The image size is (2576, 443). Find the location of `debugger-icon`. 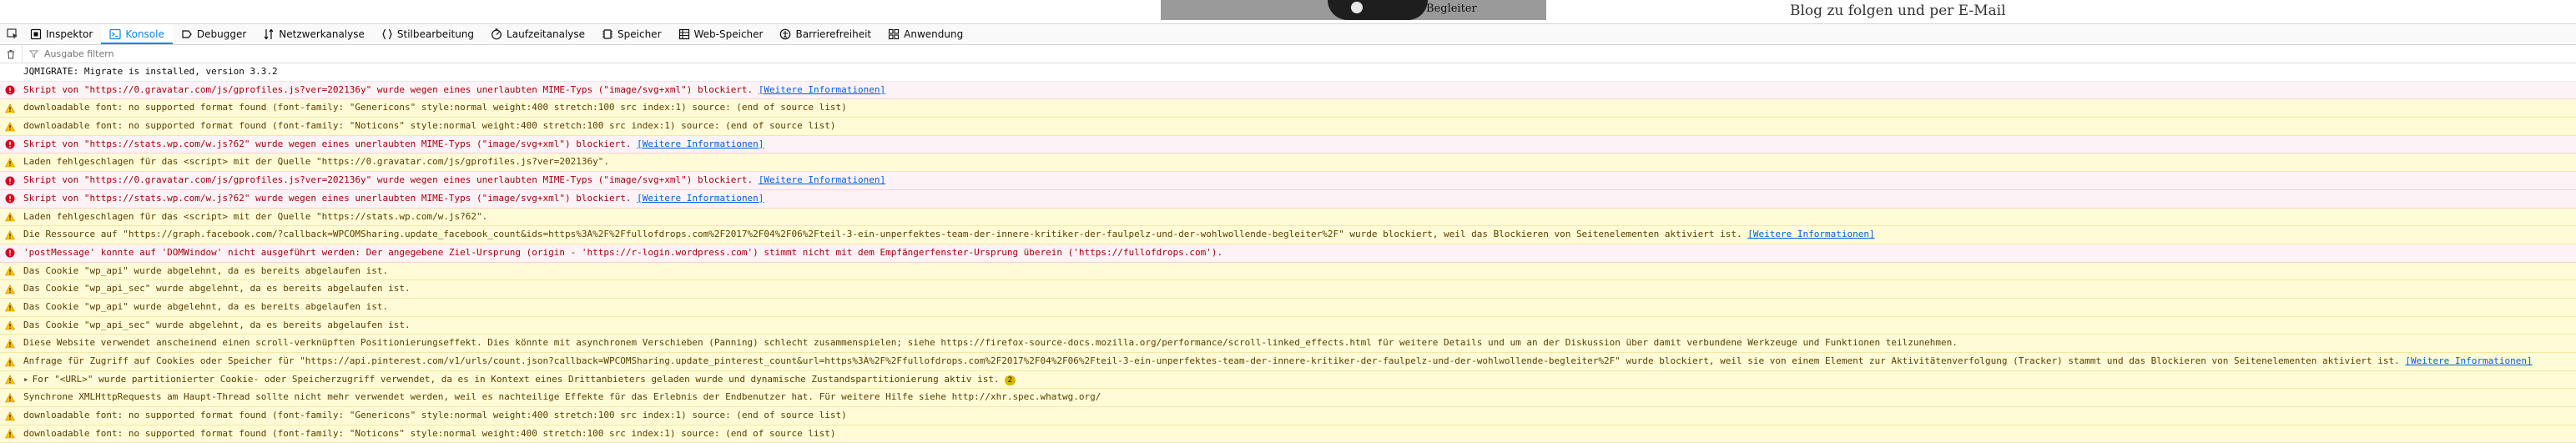

debugger-icon is located at coordinates (187, 34).